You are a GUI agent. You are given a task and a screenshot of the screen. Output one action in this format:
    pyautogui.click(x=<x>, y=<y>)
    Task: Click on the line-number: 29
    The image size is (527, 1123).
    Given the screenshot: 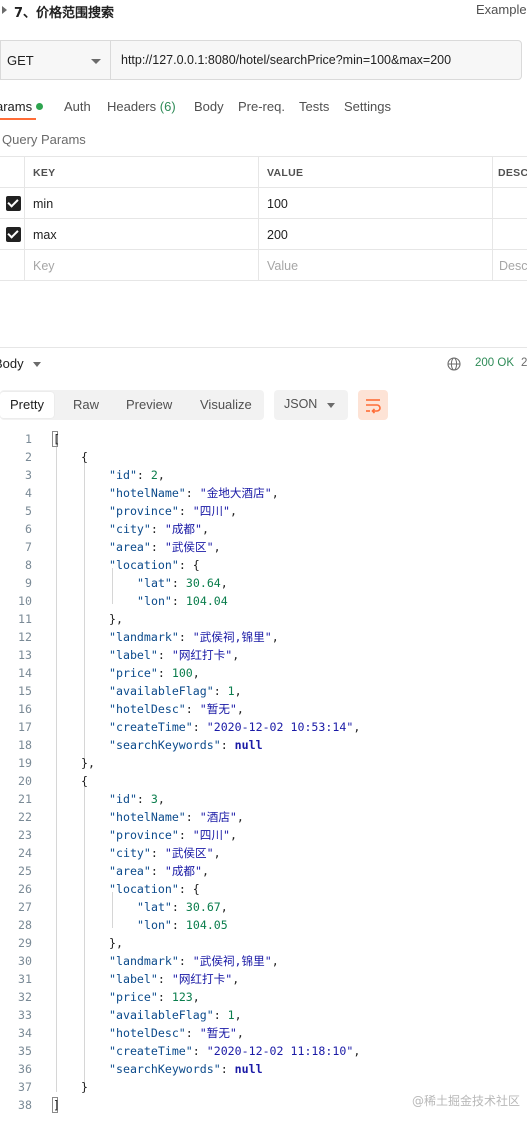 What is the action you would take?
    pyautogui.click(x=25, y=943)
    